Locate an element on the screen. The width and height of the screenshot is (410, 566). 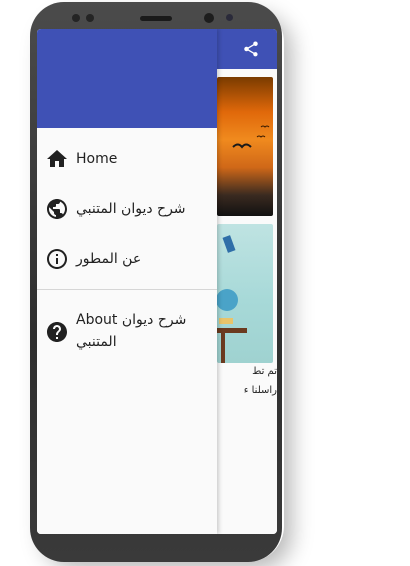
front-camera is located at coordinates (209, 18).